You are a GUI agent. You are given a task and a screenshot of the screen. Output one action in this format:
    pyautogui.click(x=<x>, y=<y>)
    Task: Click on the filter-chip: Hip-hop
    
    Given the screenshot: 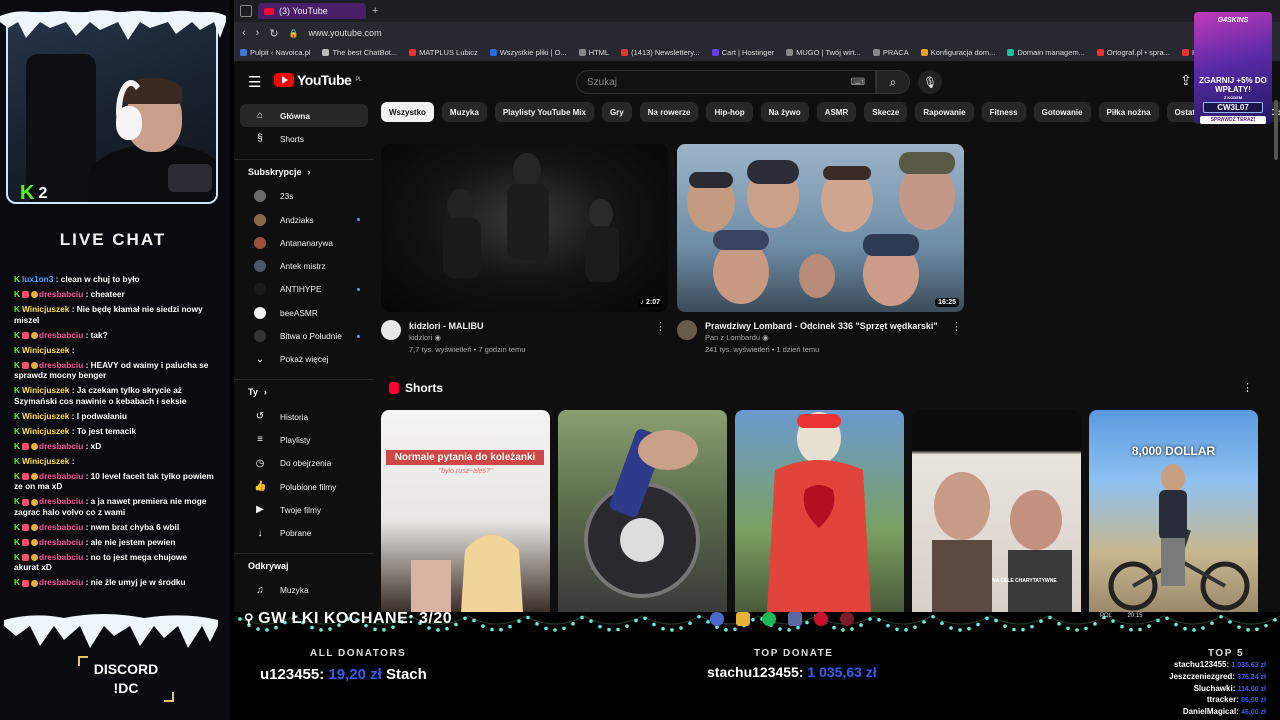 What is the action you would take?
    pyautogui.click(x=729, y=112)
    